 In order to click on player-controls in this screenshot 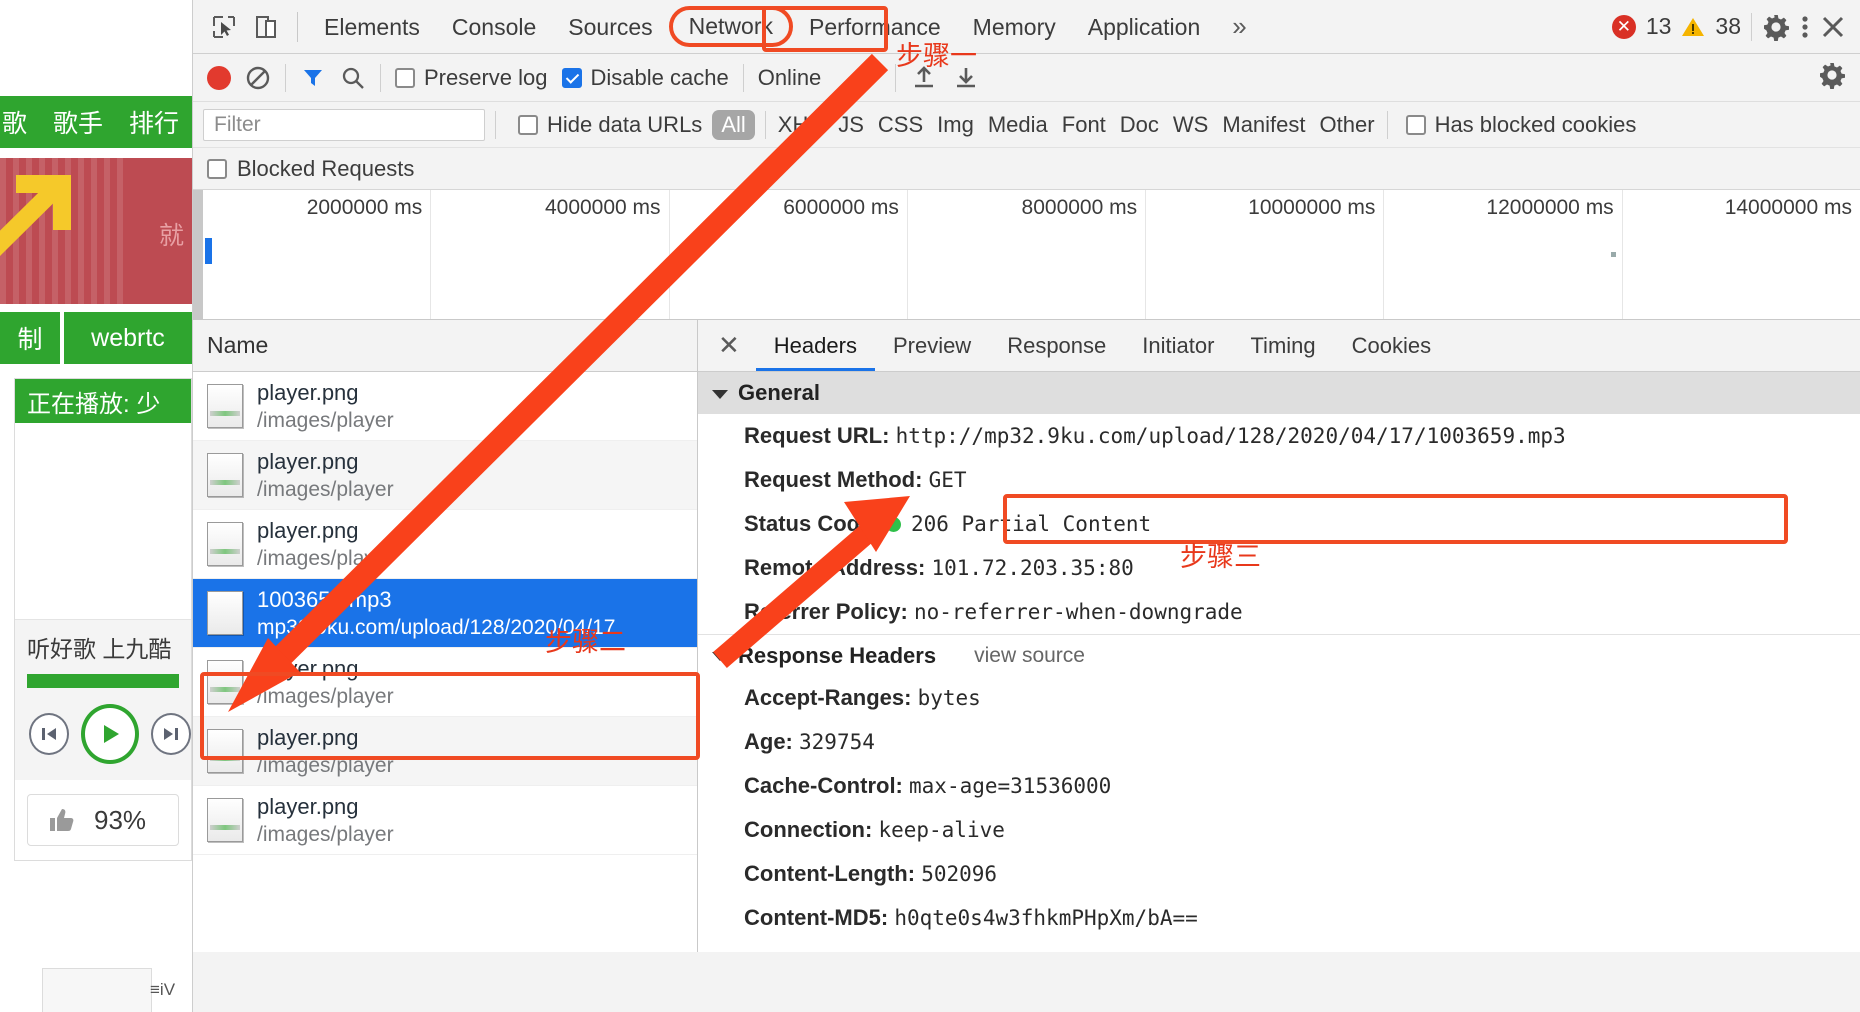, I will do `click(103, 739)`.